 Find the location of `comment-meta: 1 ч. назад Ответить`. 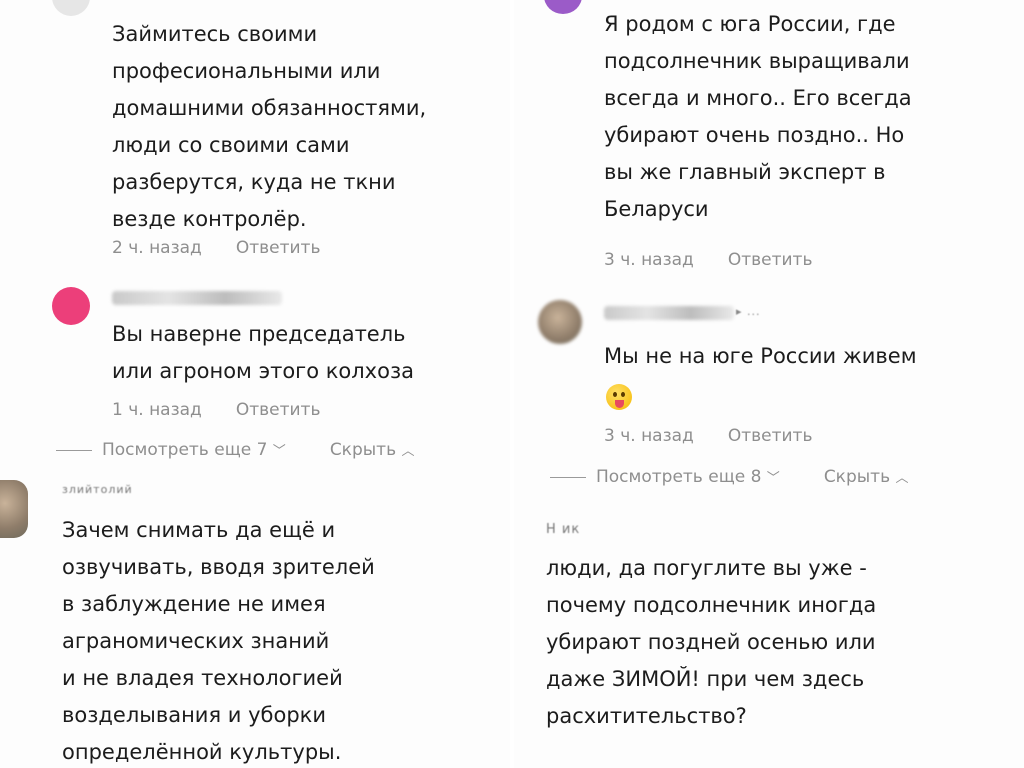

comment-meta: 1 ч. назад Ответить is located at coordinates (216, 410).